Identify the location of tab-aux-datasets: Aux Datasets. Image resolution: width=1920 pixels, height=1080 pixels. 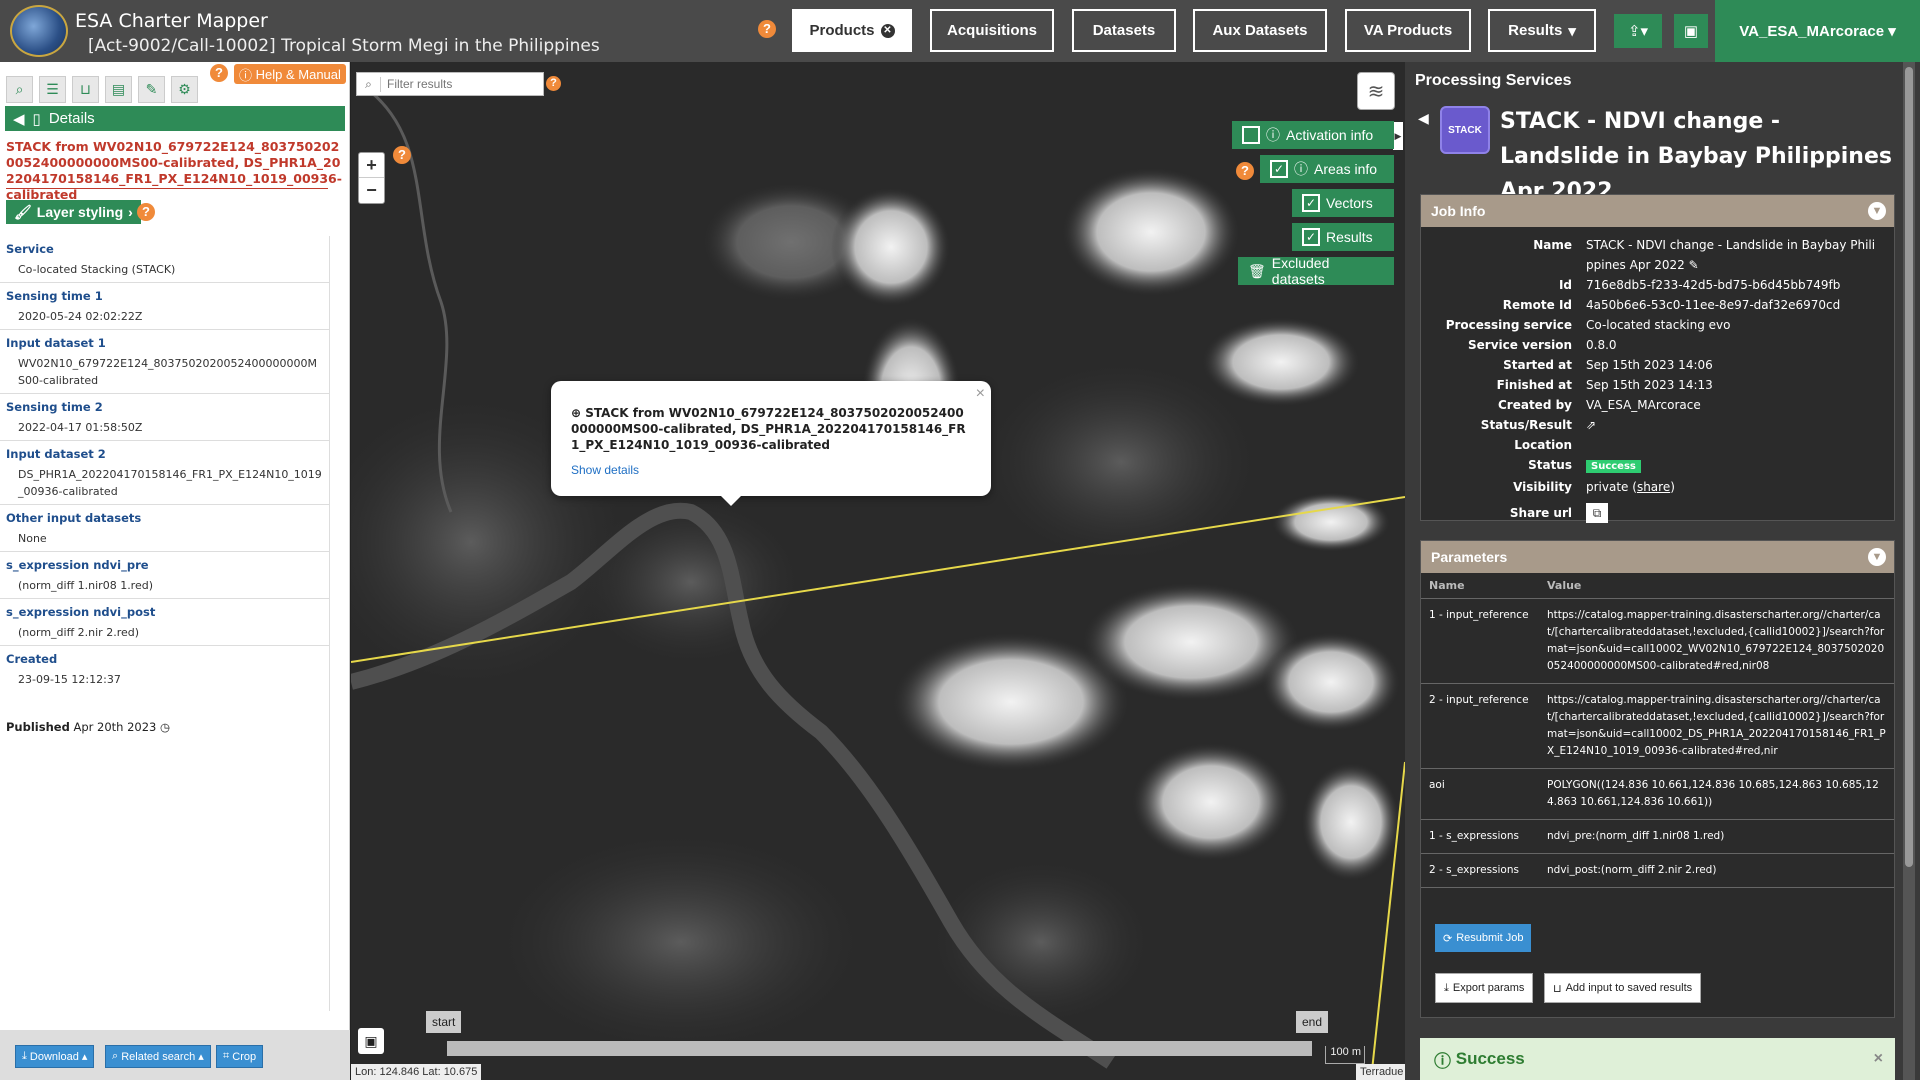
(1260, 30).